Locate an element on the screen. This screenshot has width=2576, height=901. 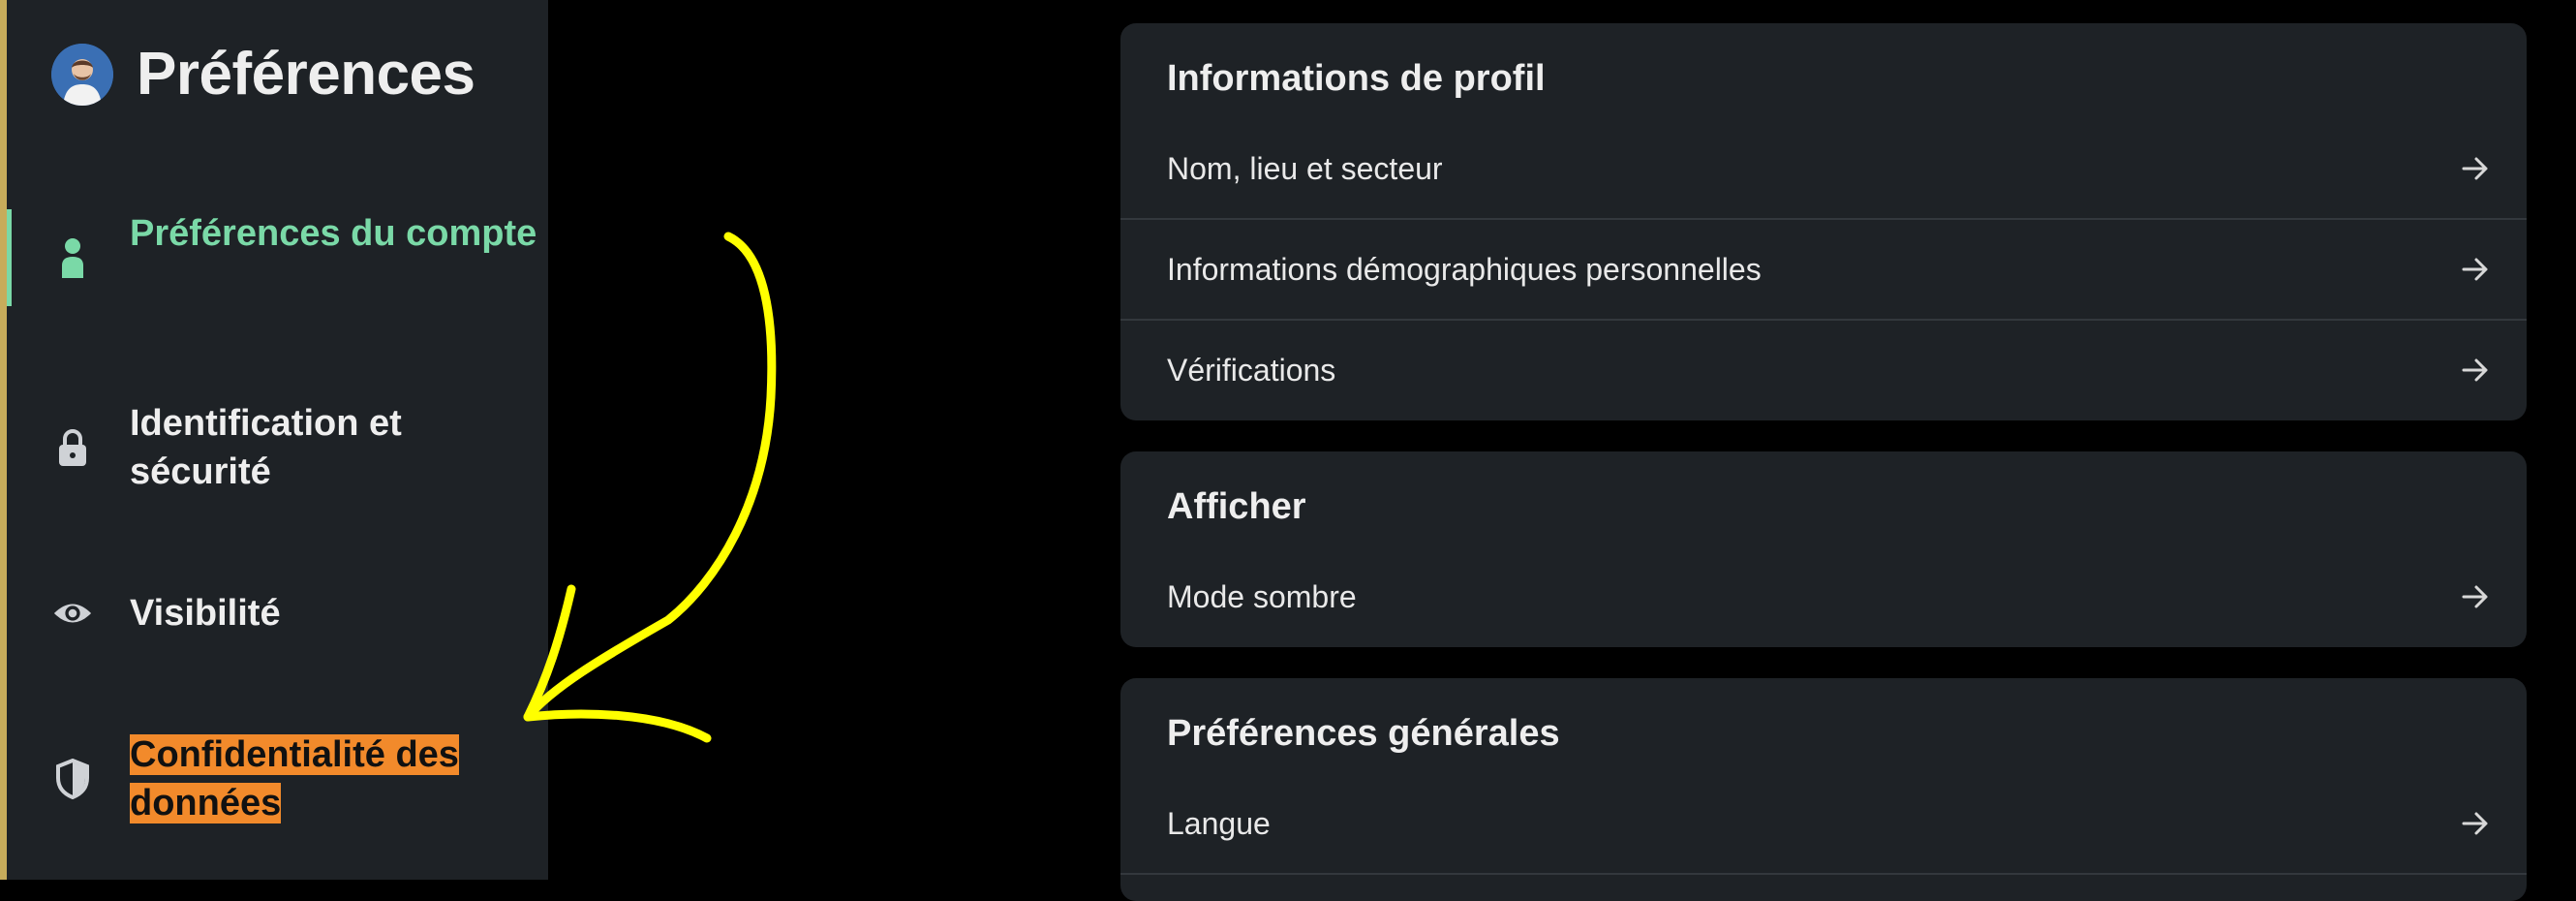
lock-icon is located at coordinates (72, 447).